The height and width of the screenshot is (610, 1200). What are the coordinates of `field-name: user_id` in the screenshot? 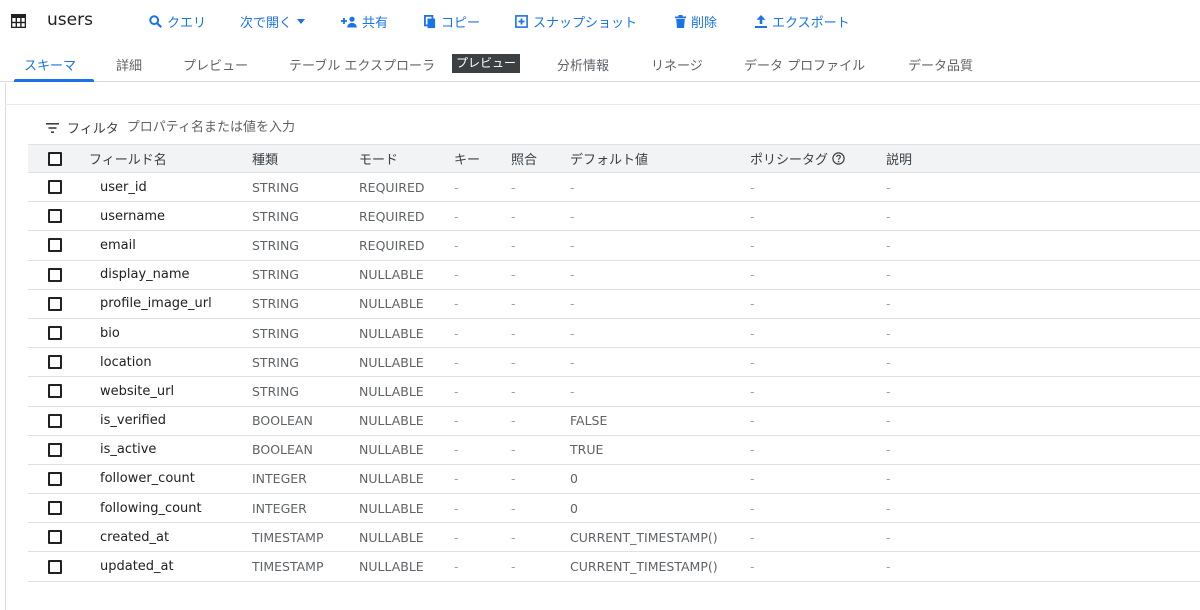 It's located at (123, 187).